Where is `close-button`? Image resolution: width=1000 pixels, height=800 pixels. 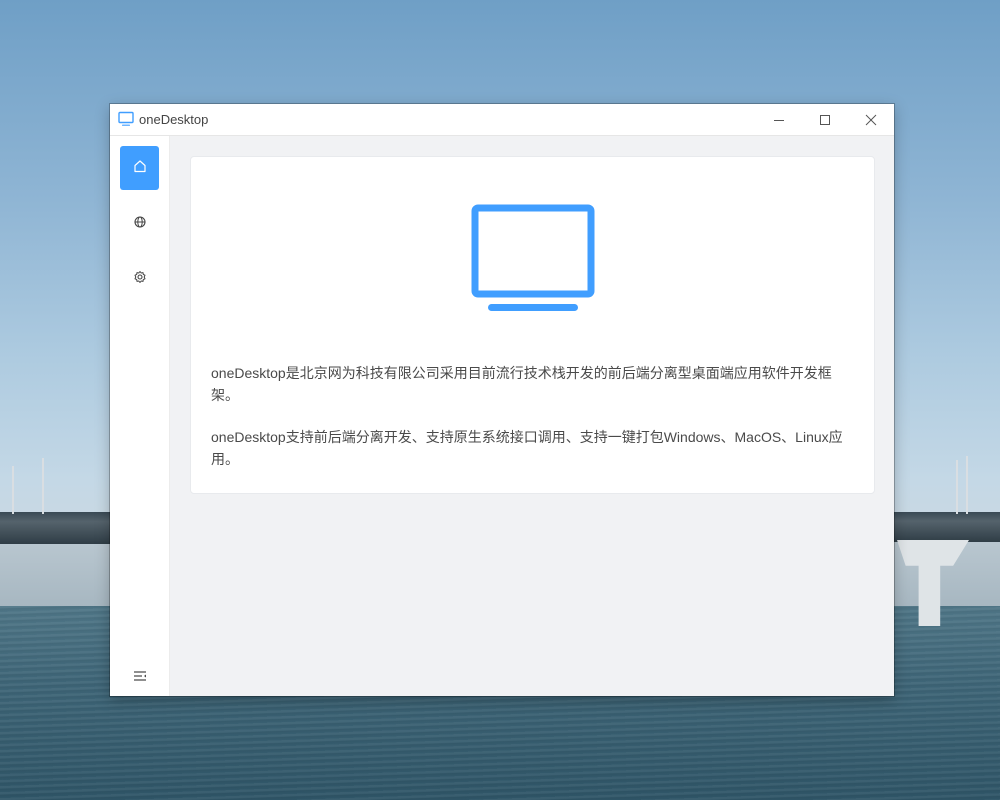
close-button is located at coordinates (871, 119).